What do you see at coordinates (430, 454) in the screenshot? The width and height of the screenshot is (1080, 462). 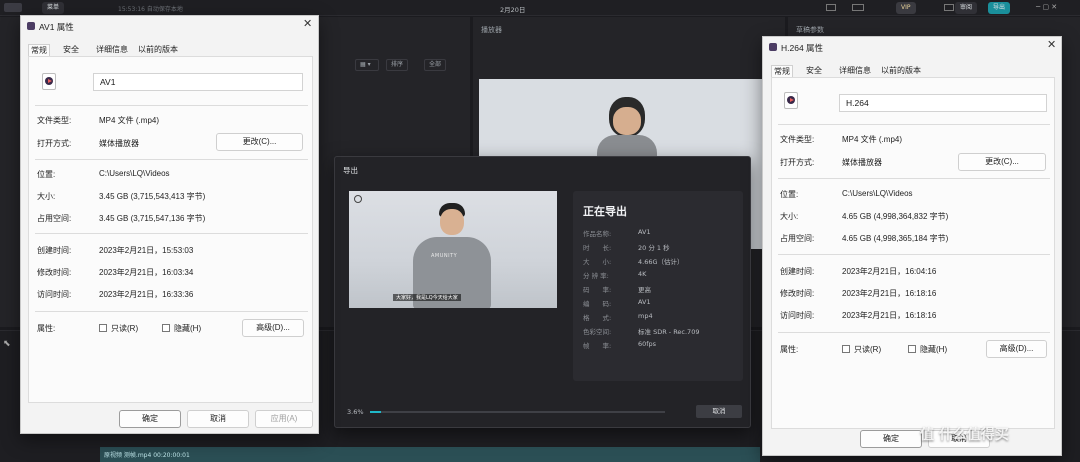 I see `timeline-clip: 原视频 测帧.mp4 00:20:00:01` at bounding box center [430, 454].